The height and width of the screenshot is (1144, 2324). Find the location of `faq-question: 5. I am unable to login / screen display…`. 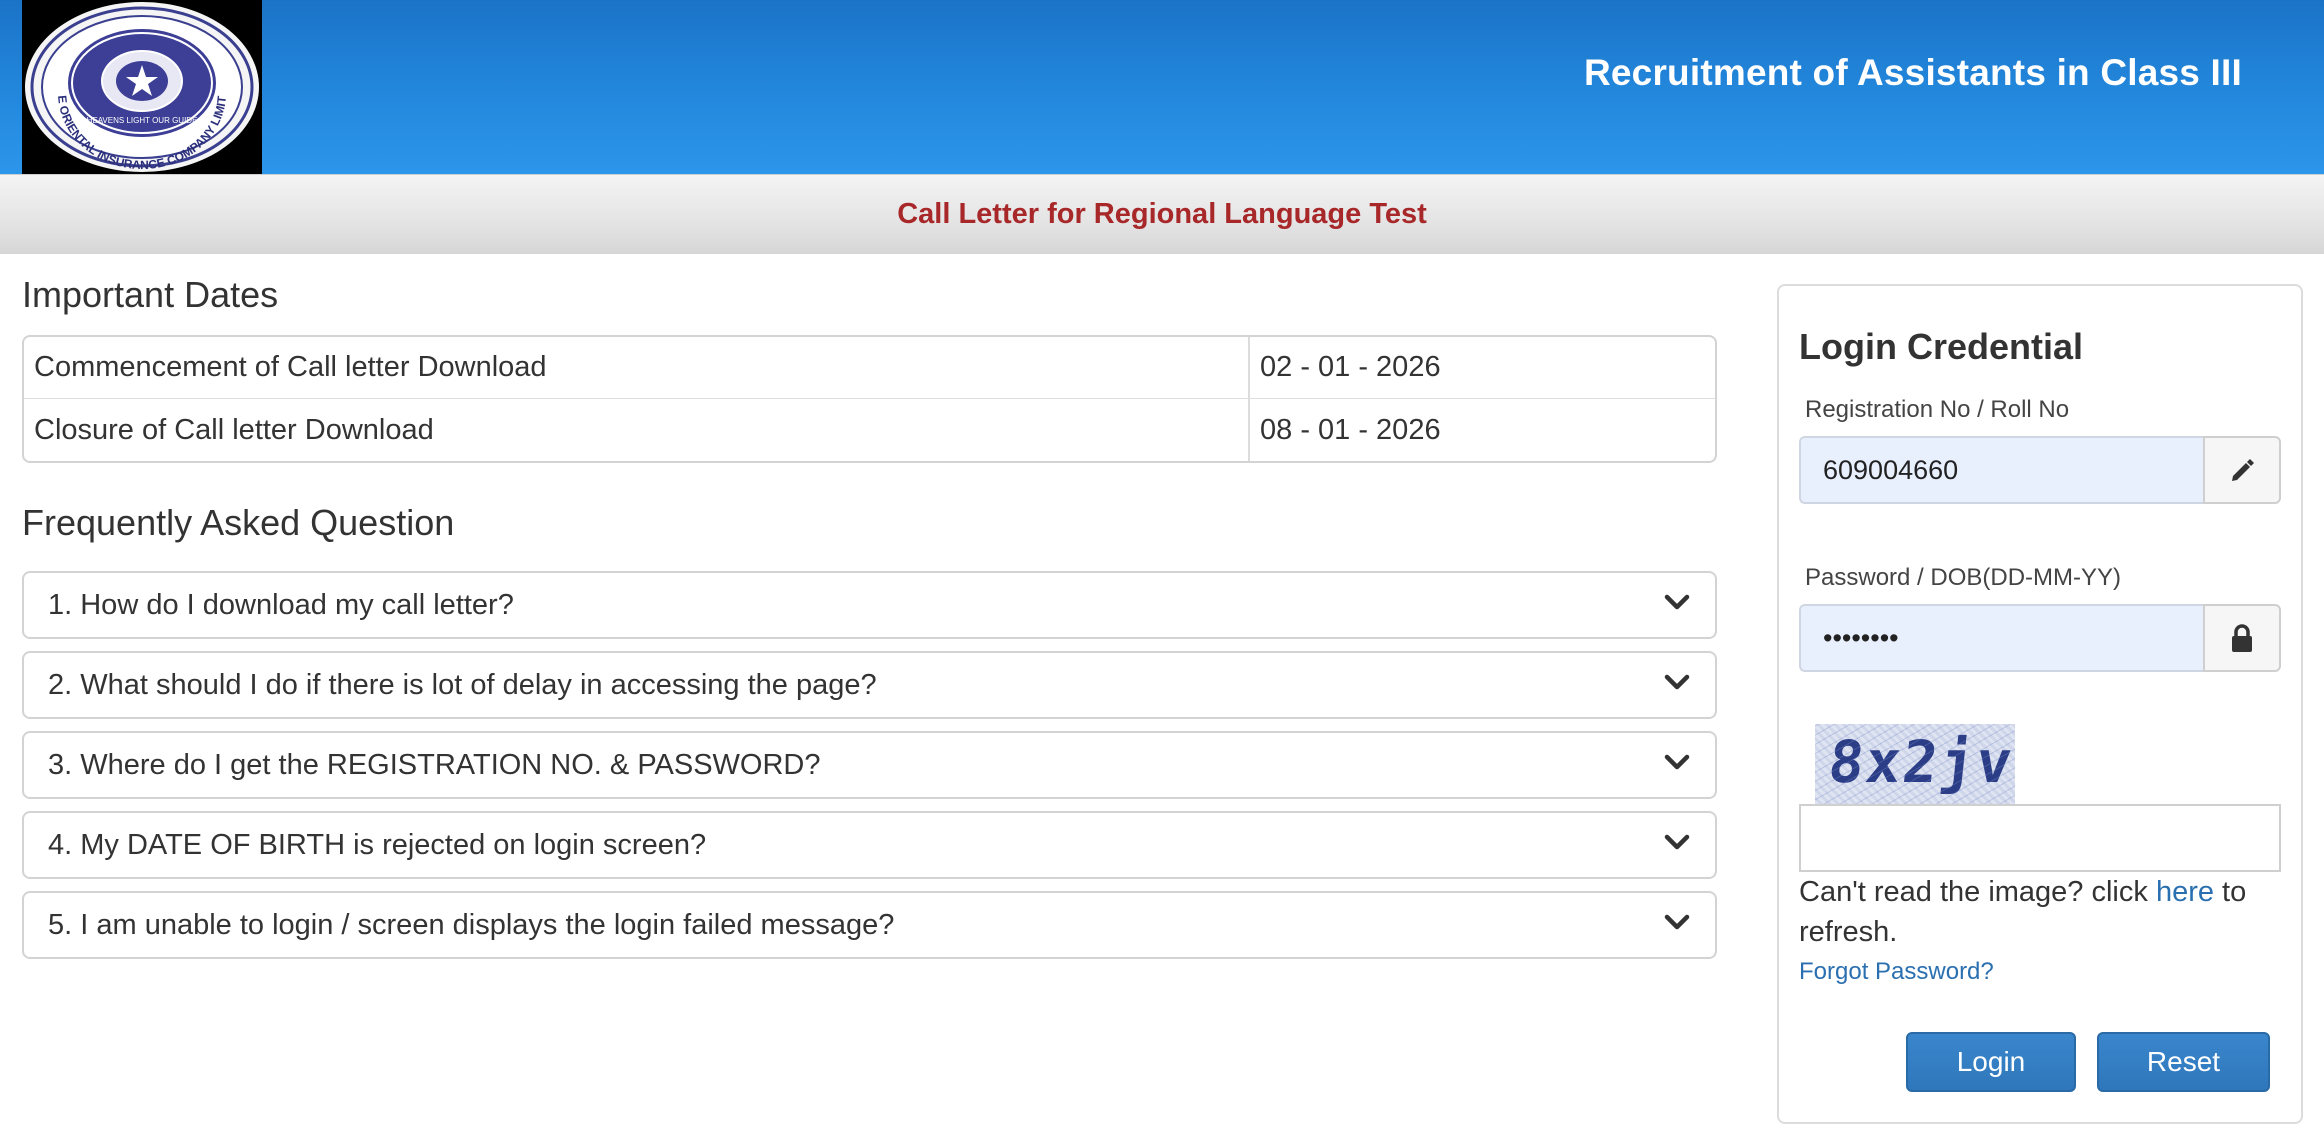

faq-question: 5. I am unable to login / screen display… is located at coordinates (471, 924).